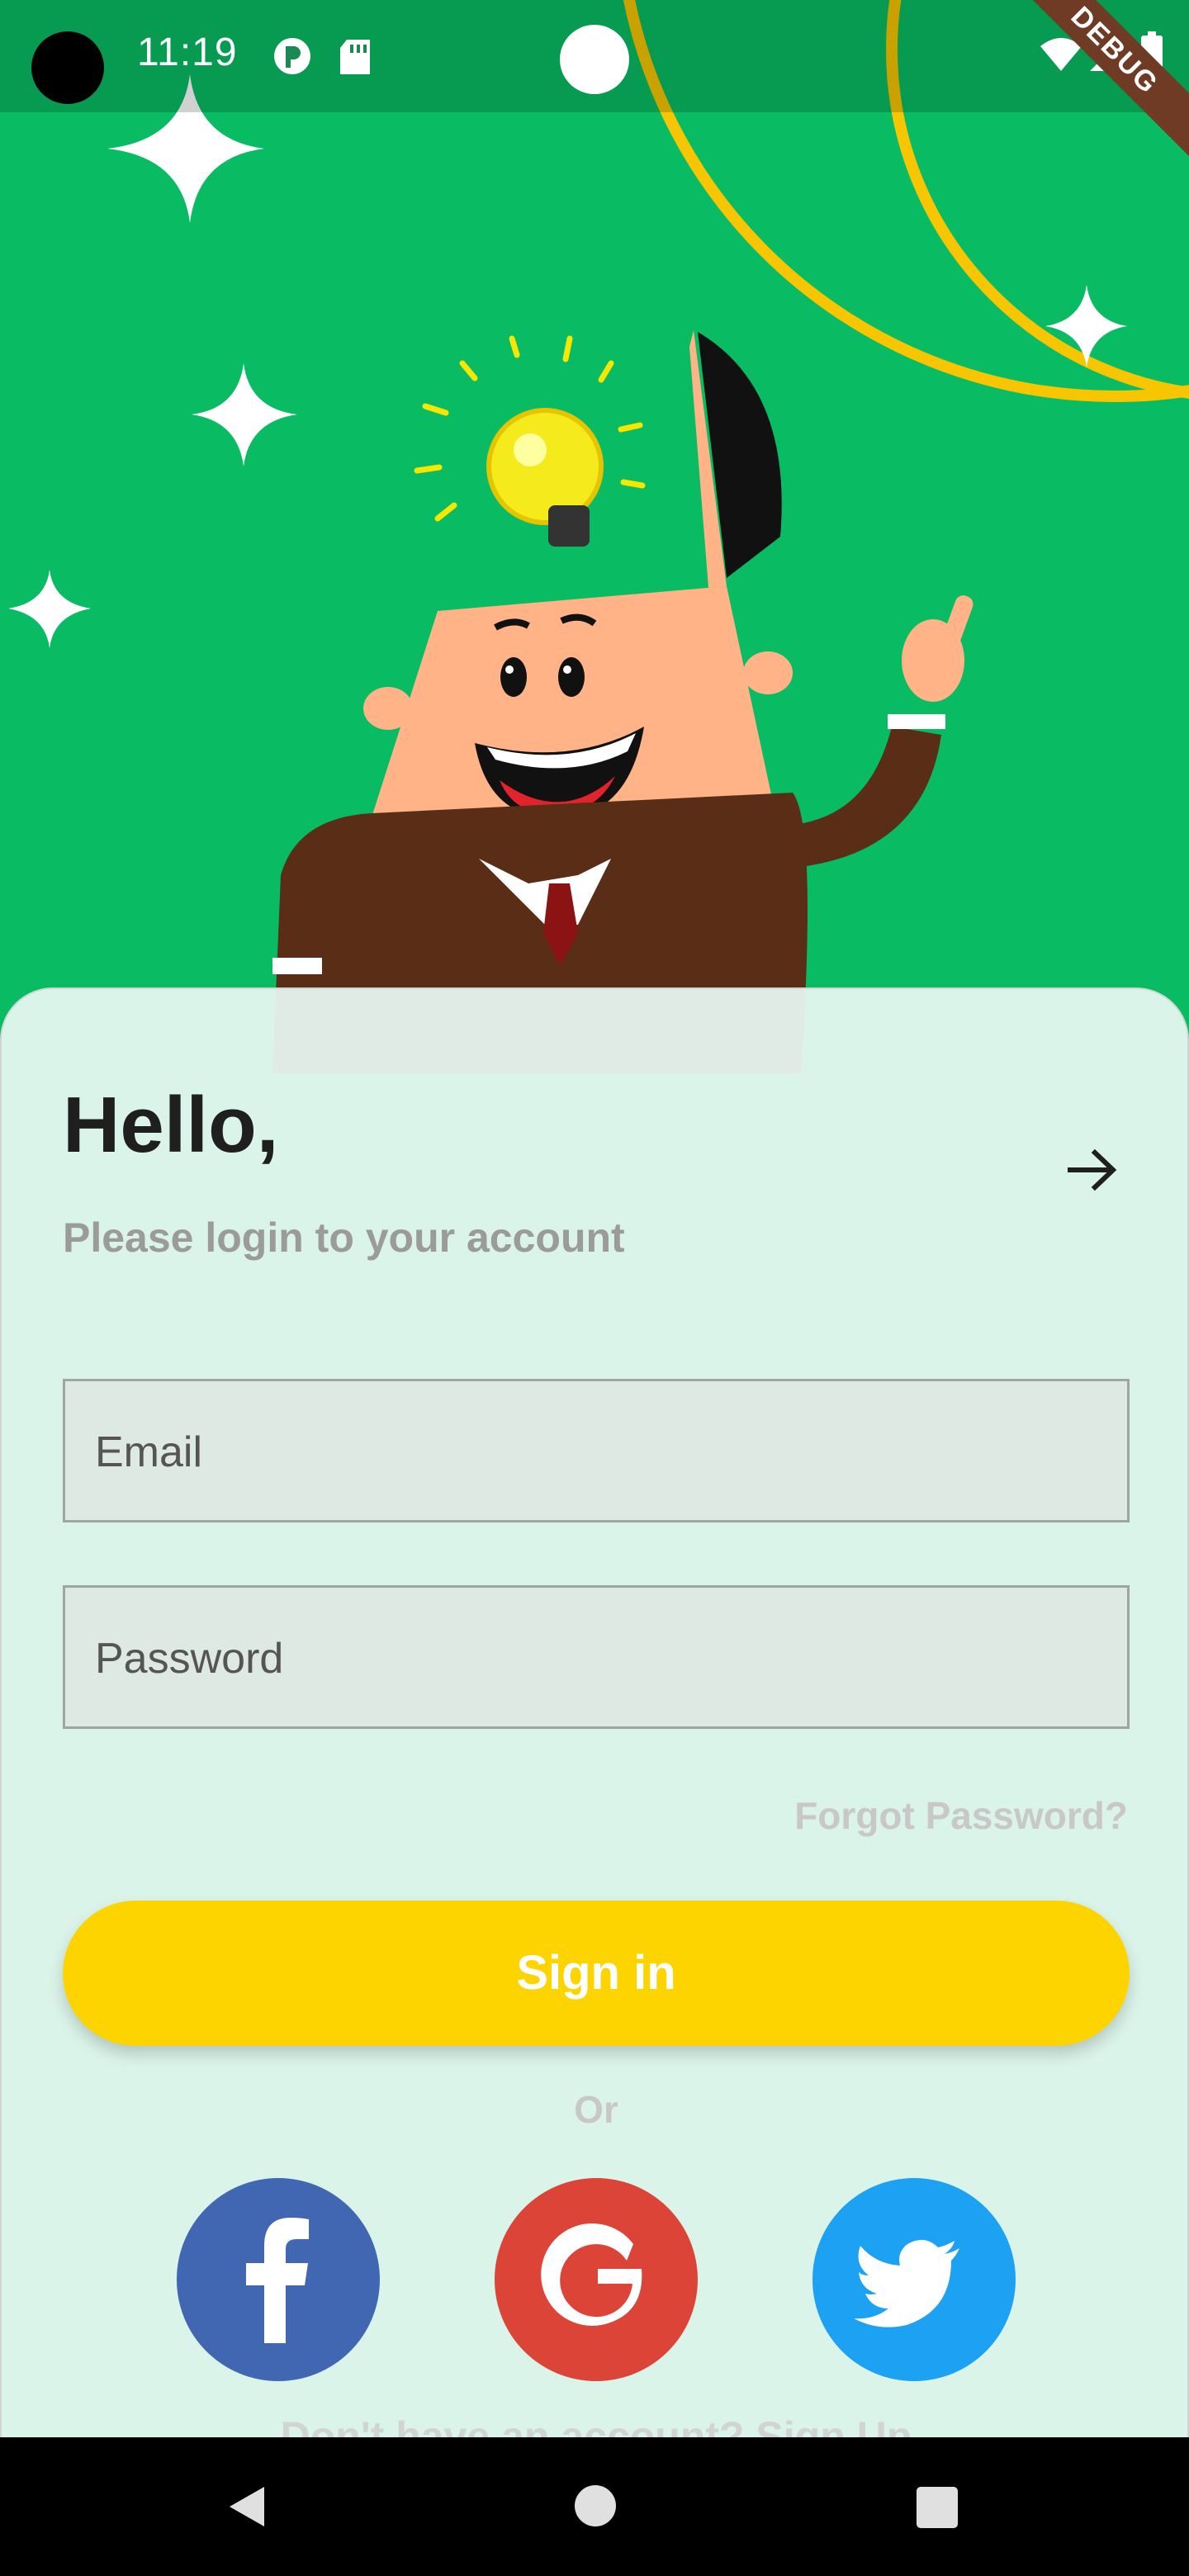 This screenshot has height=2576, width=1189. I want to click on facebook-button, so click(278, 2279).